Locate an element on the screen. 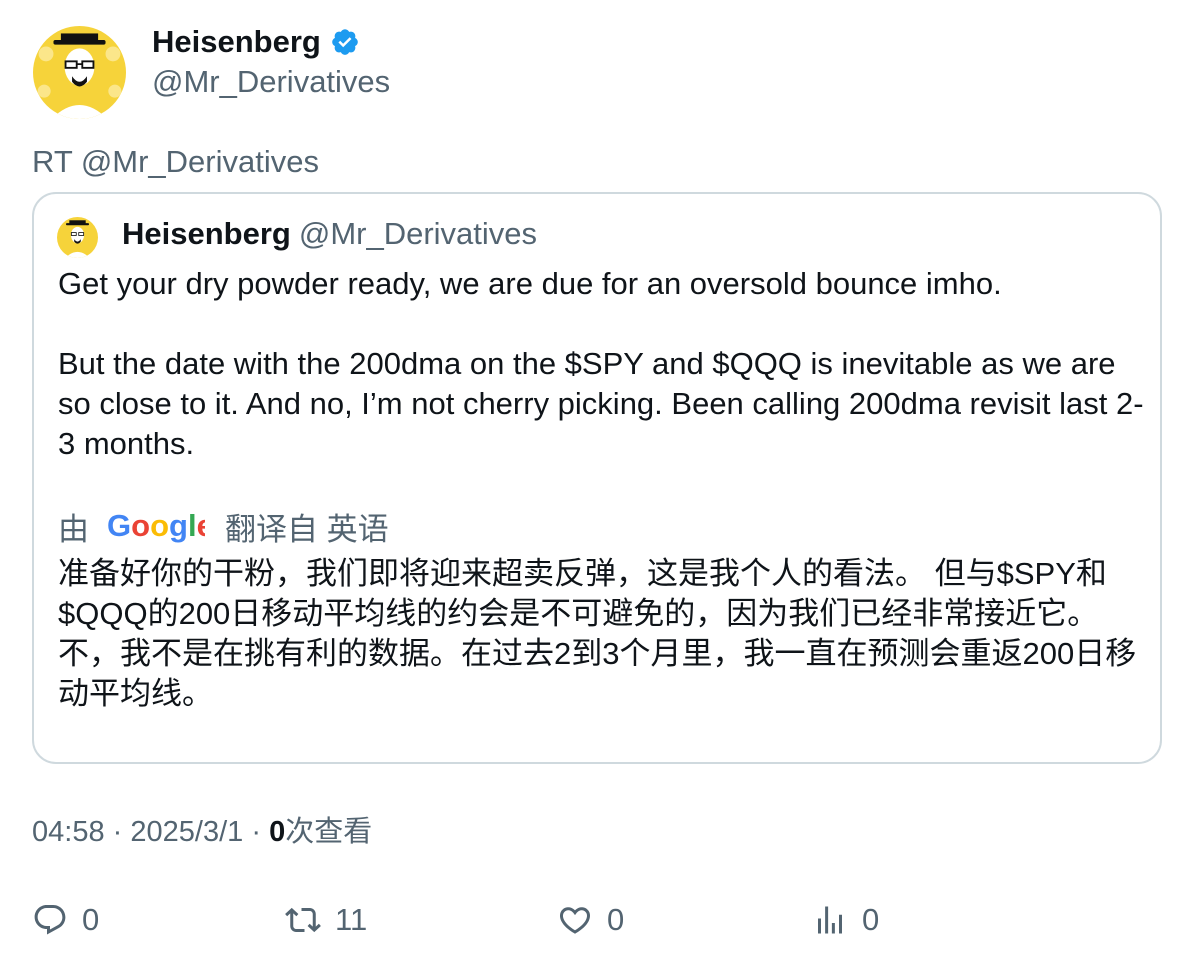  heisenberg-avatar-image-small is located at coordinates (77, 237).